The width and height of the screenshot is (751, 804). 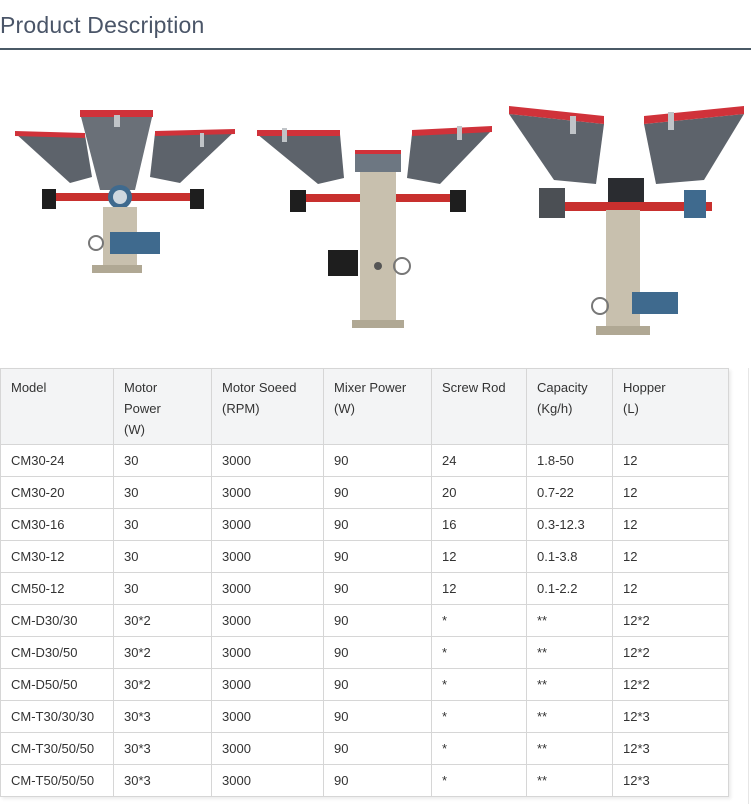 I want to click on column-header: Capacity (Kg/h), so click(x=569, y=406).